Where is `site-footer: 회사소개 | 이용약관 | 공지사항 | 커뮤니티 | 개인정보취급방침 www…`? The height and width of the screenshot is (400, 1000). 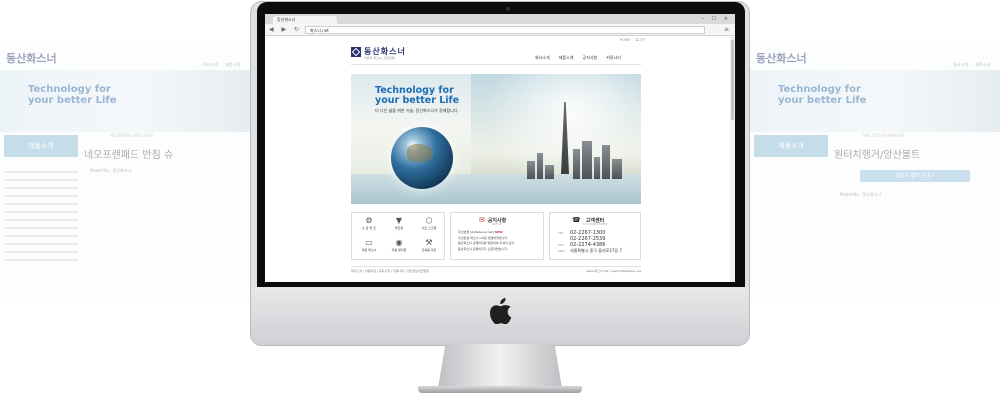 site-footer: 회사소개 | 이용약관 | 공지사항 | 커뮤니티 | 개인정보취급방침 www… is located at coordinates (496, 269).